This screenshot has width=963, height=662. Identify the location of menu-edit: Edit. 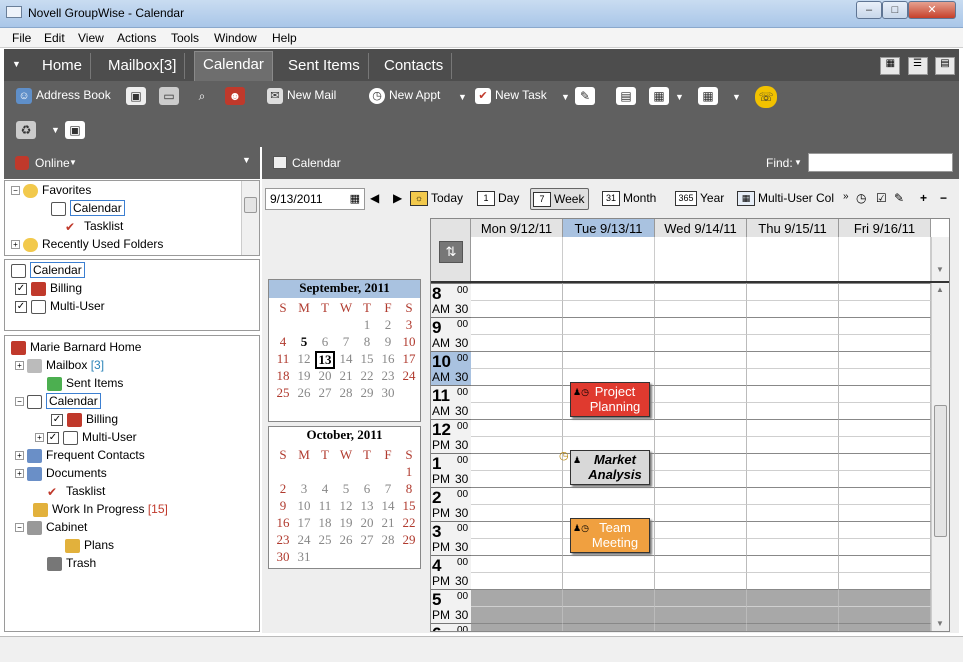
(54, 38).